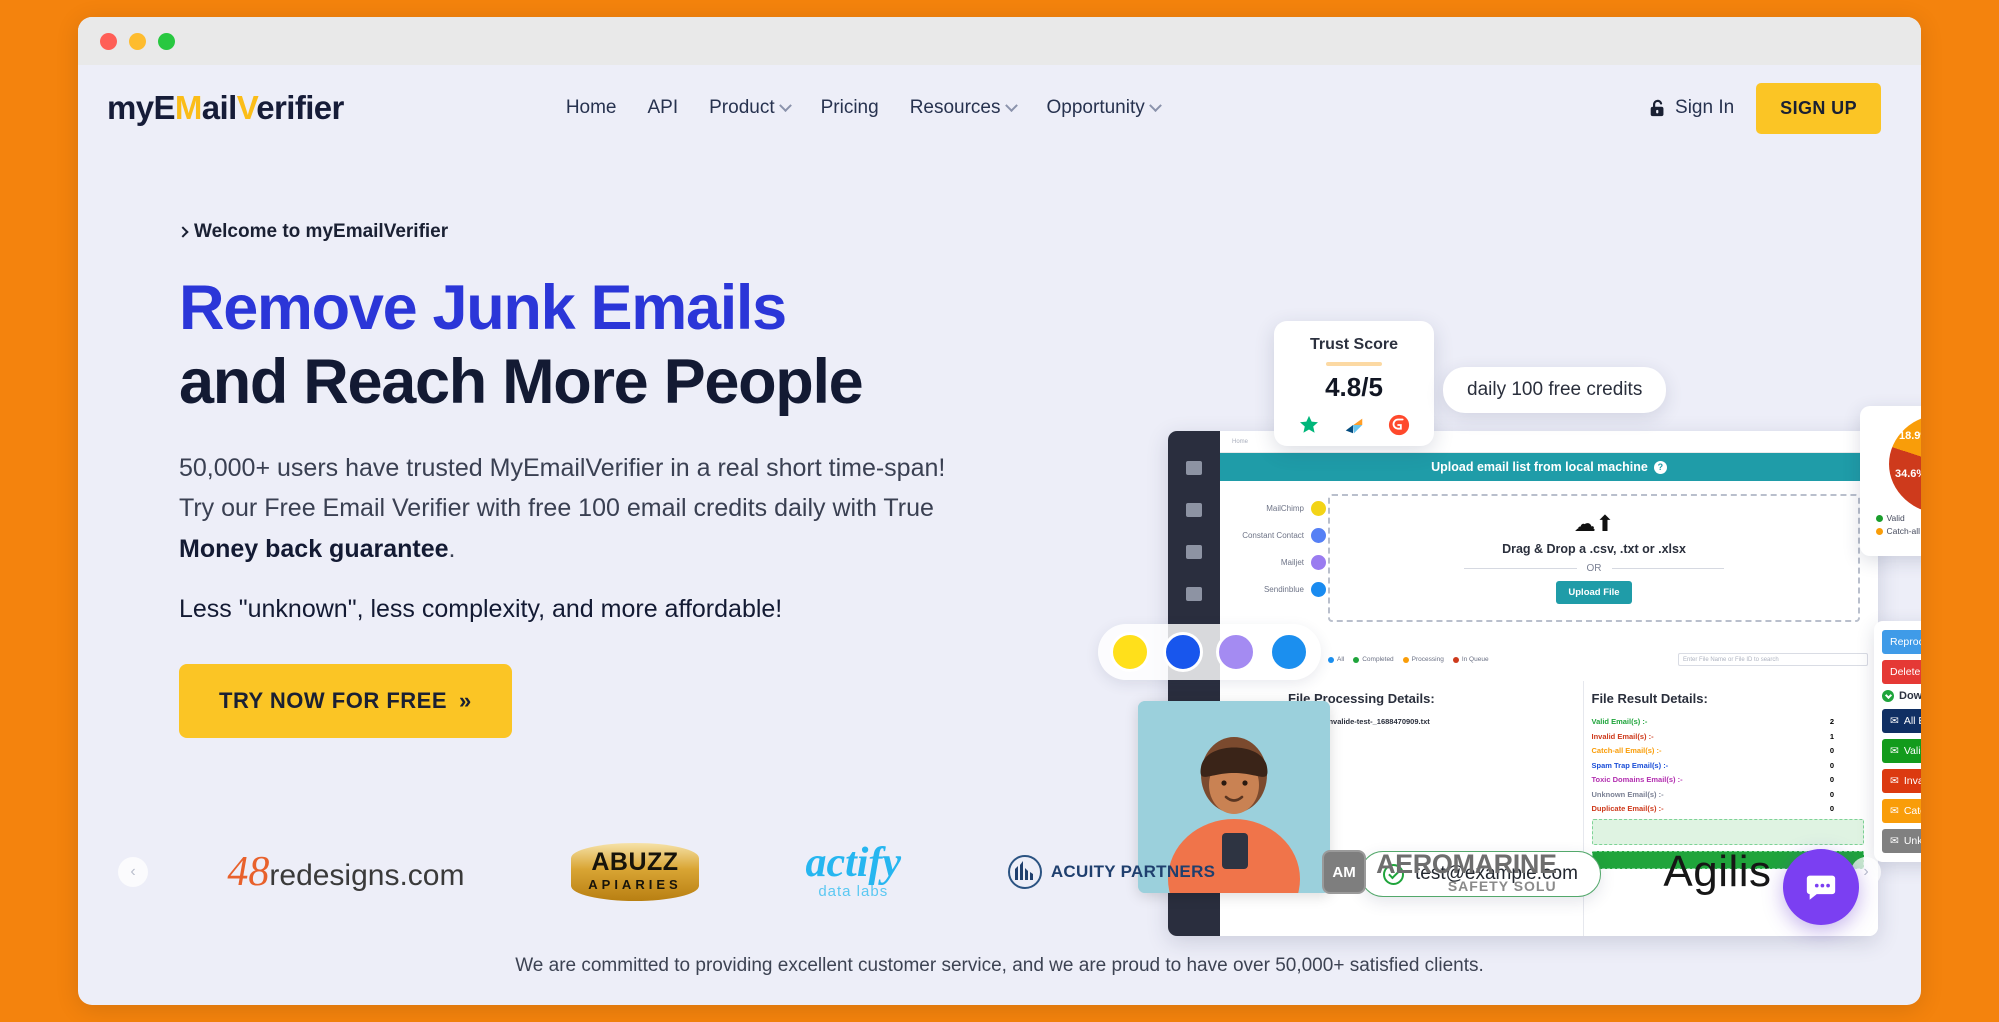 The width and height of the screenshot is (1999, 1022). What do you see at coordinates (1901, 721) in the screenshot?
I see `download-all-email-button: ✉ All Email` at bounding box center [1901, 721].